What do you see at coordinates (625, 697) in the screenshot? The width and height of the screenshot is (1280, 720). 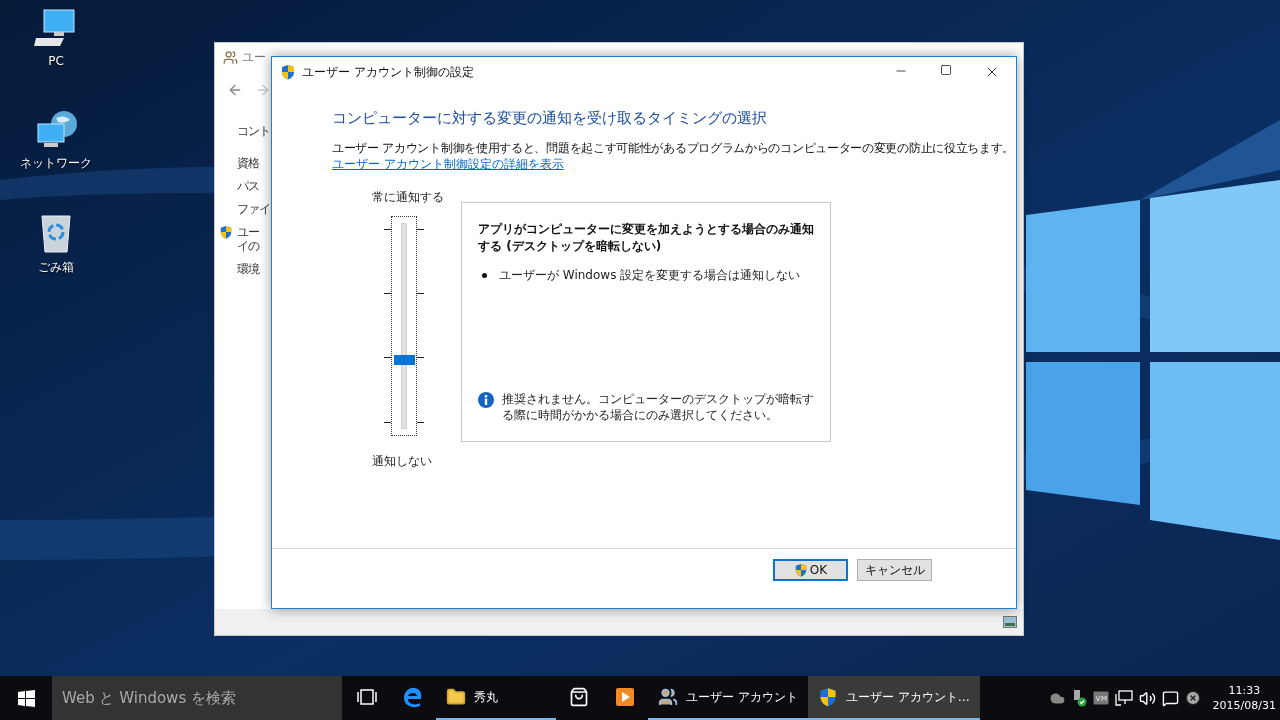 I see `media-player-icon` at bounding box center [625, 697].